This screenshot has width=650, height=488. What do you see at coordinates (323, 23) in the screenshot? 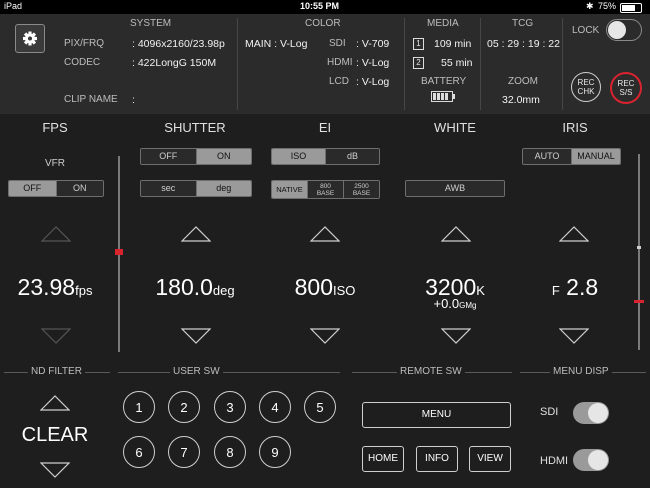
I see `color-title: COLOR` at bounding box center [323, 23].